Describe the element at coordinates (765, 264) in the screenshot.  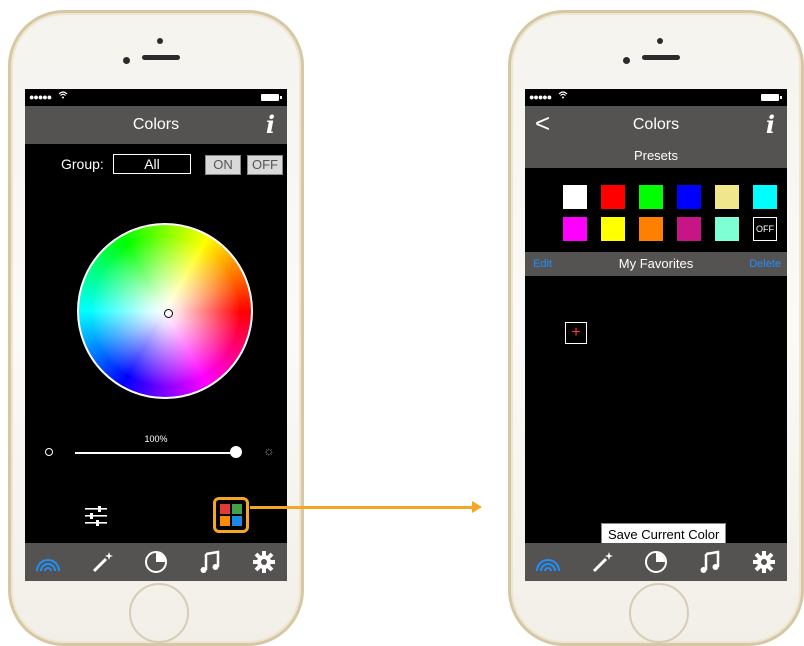
I see `delete-favorites-button: Delete` at that location.